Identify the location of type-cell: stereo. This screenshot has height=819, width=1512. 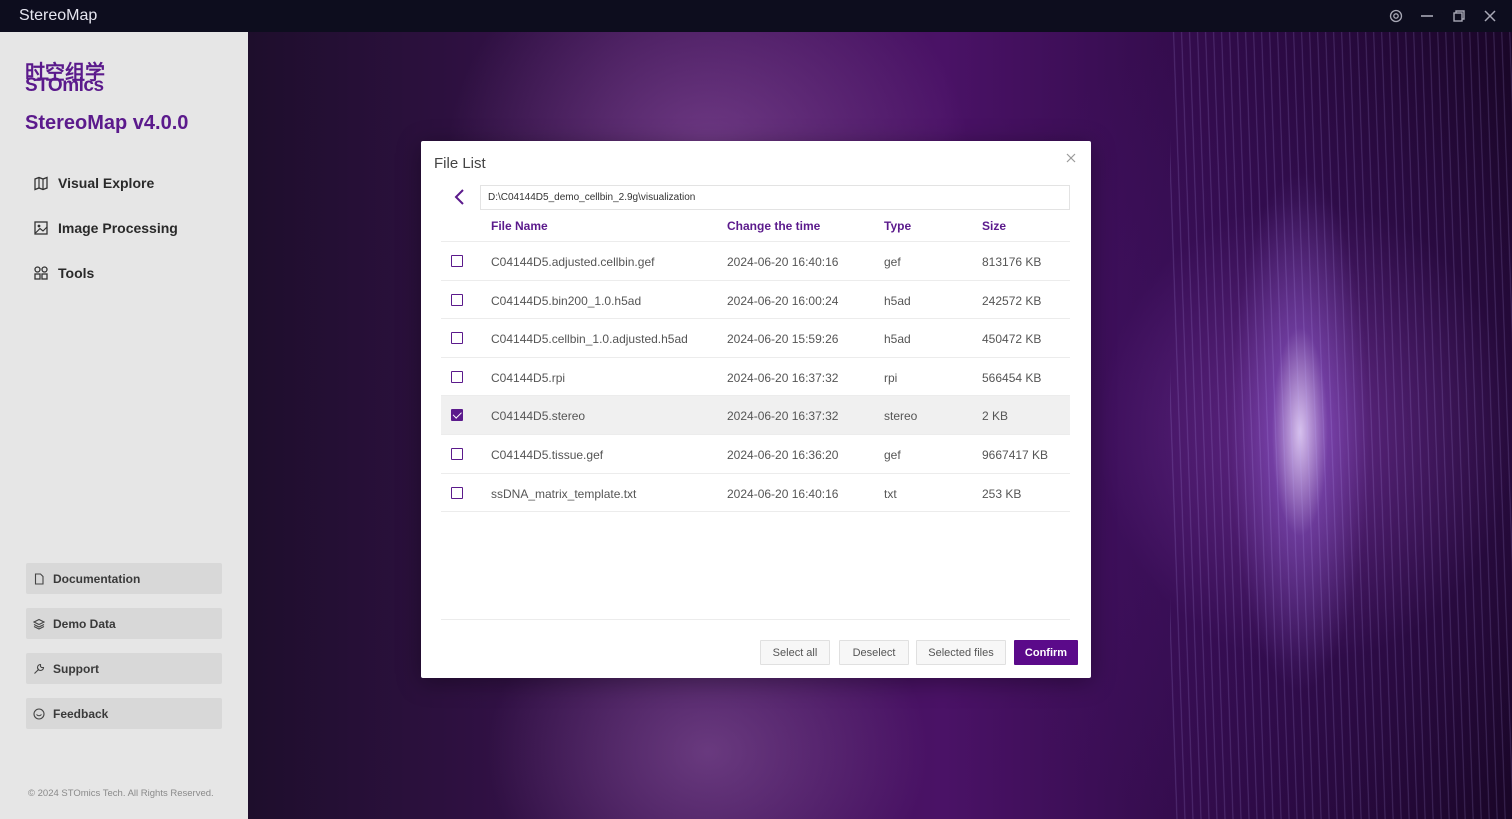
(901, 416).